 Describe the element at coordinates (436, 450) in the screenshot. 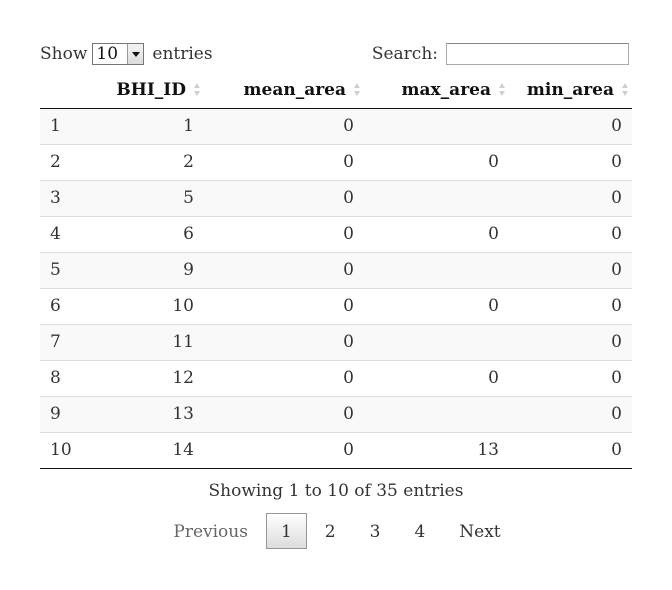

I see `table-cell-max-area: 13` at that location.